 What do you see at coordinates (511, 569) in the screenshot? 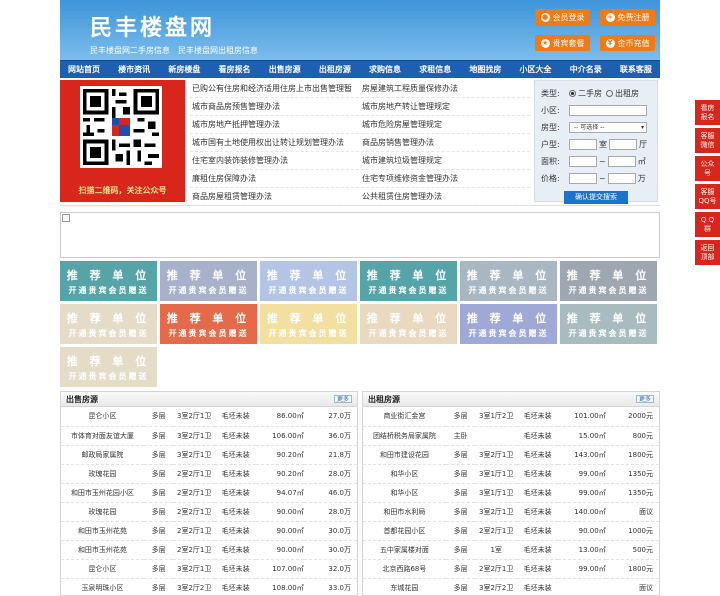
I see `table-row: 北京西路68号 多层 2室2厅1卫 毛坯未装 99.00㎡ 1800元` at bounding box center [511, 569].